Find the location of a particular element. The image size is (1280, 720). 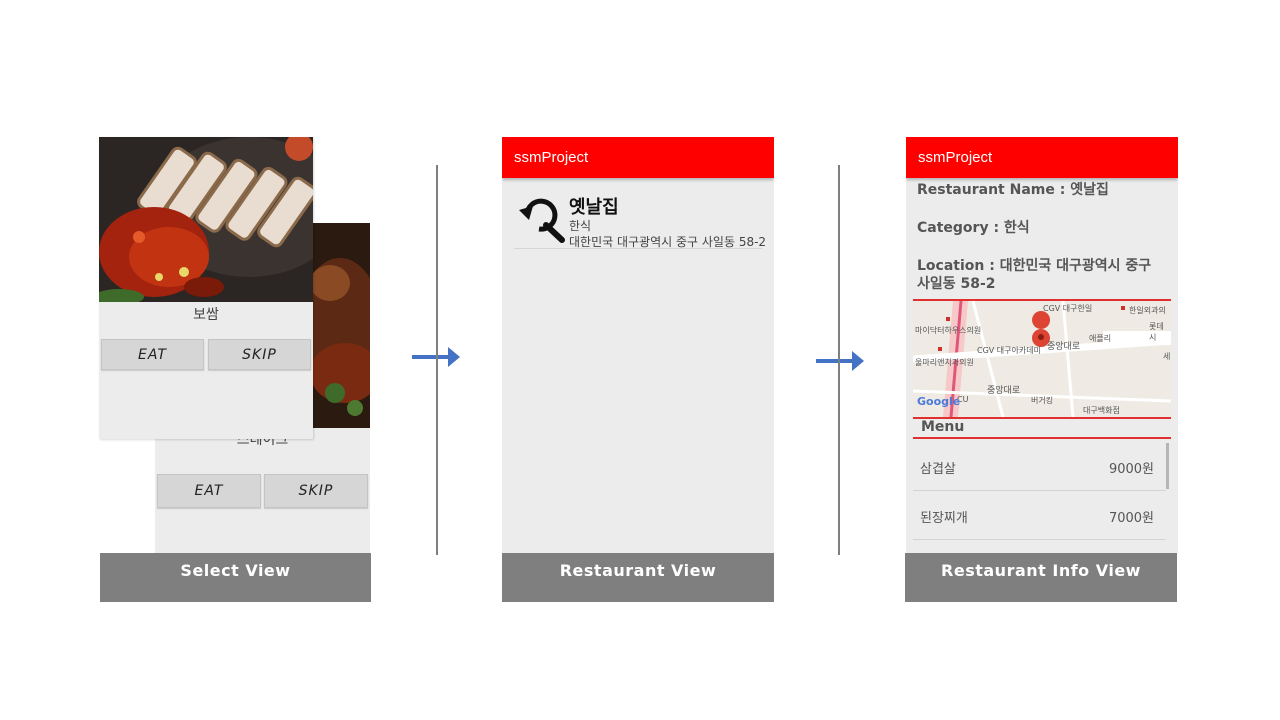

restaurant-view-screen: ssmProject 옛날집 한식 대한민국 대구광역시 중구 사일동 58-2 is located at coordinates (638, 345).